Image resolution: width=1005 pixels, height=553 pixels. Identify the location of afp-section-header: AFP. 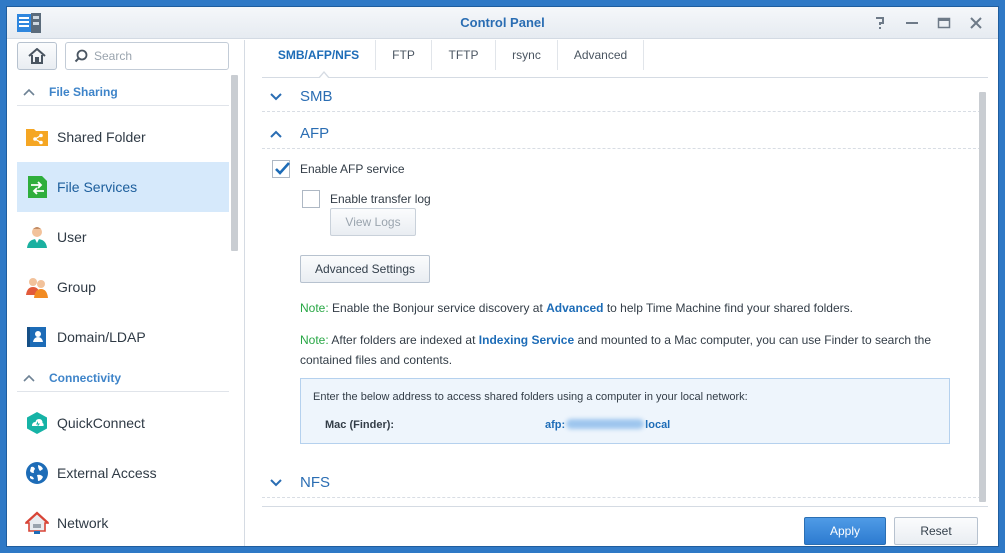
(624, 134).